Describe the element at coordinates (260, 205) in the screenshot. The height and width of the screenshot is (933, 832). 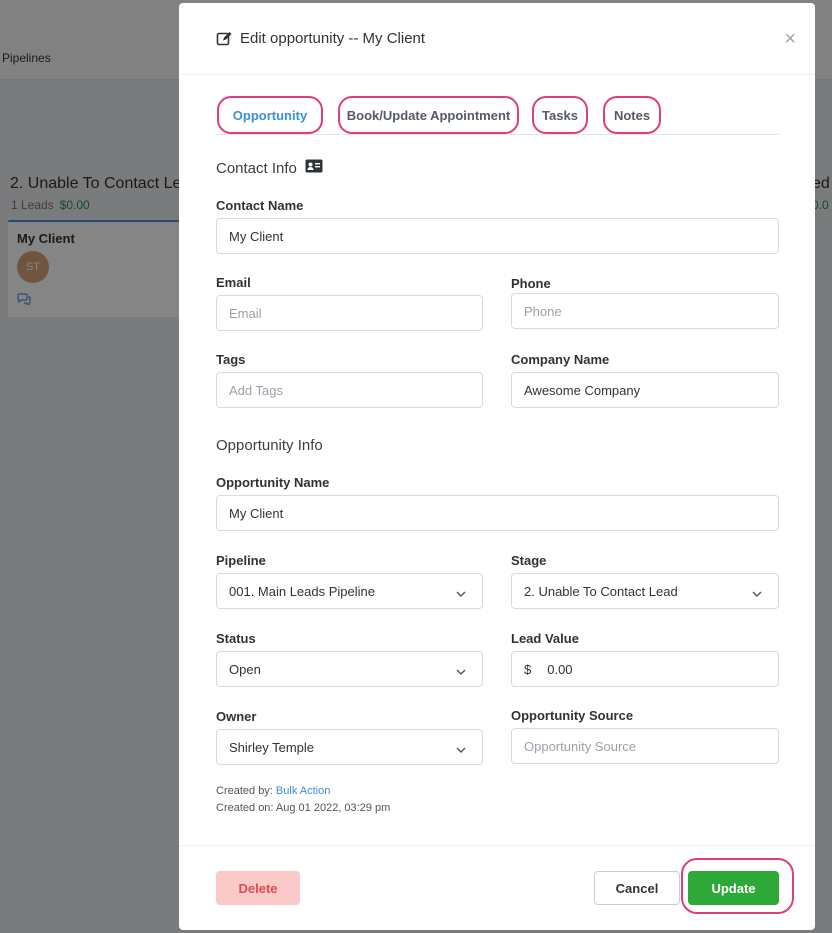
I see `contact-name-label: Contact Name` at that location.